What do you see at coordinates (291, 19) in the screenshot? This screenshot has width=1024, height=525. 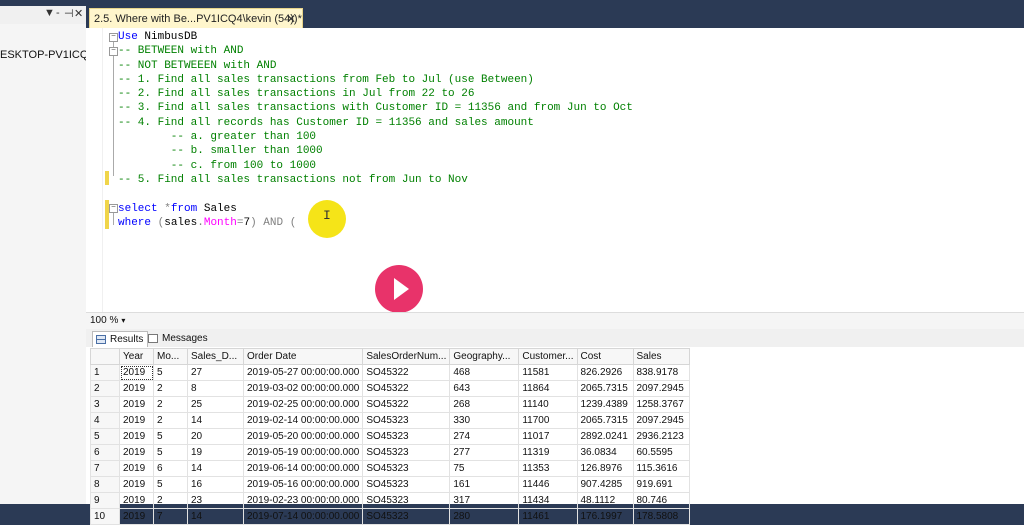 I see `close-tab-icon: ✕` at bounding box center [291, 19].